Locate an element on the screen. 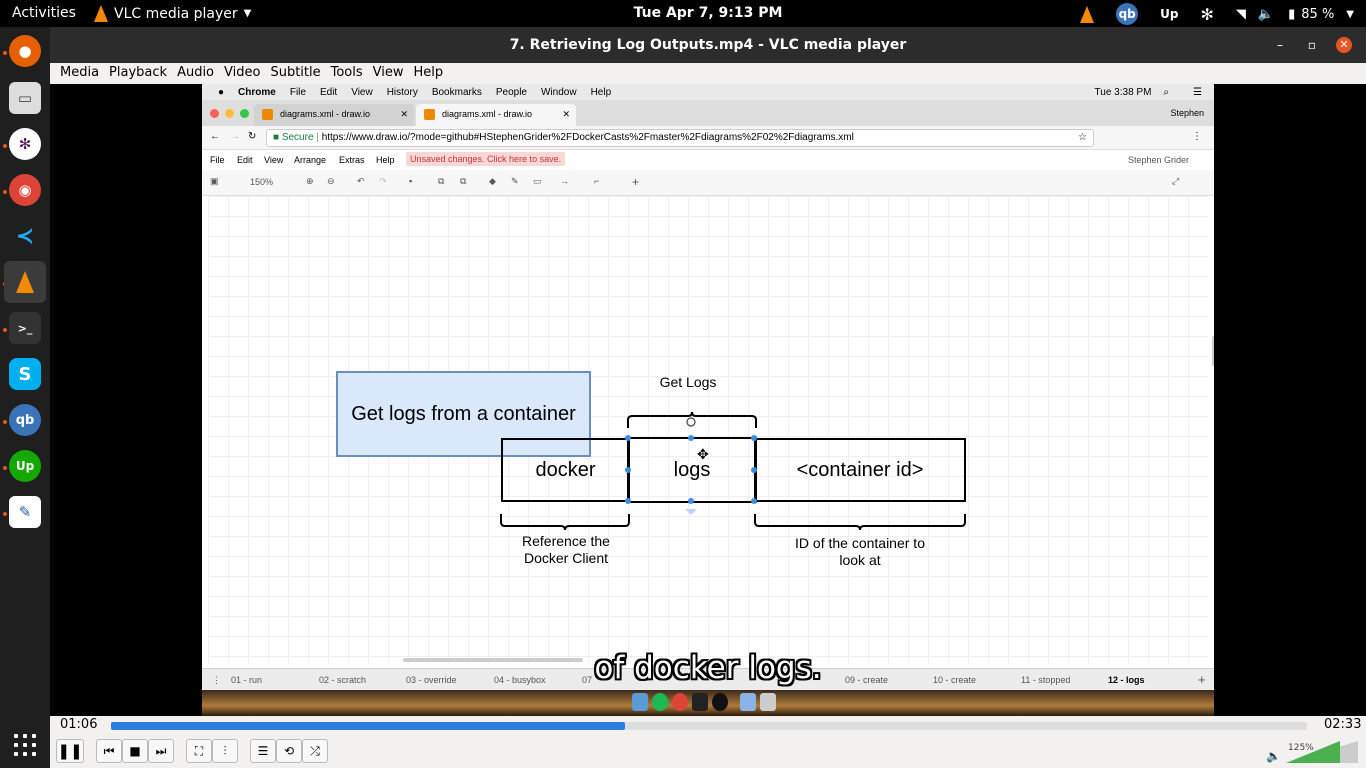  mac-chrome-icon is located at coordinates (680, 702).